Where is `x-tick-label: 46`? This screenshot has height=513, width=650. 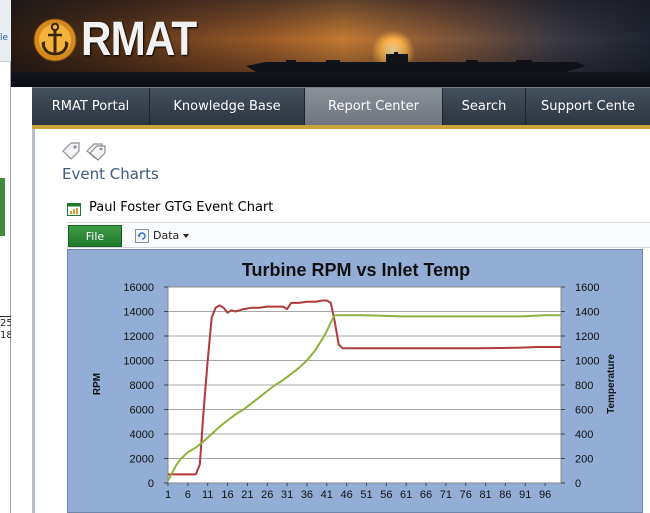 x-tick-label: 46 is located at coordinates (347, 495).